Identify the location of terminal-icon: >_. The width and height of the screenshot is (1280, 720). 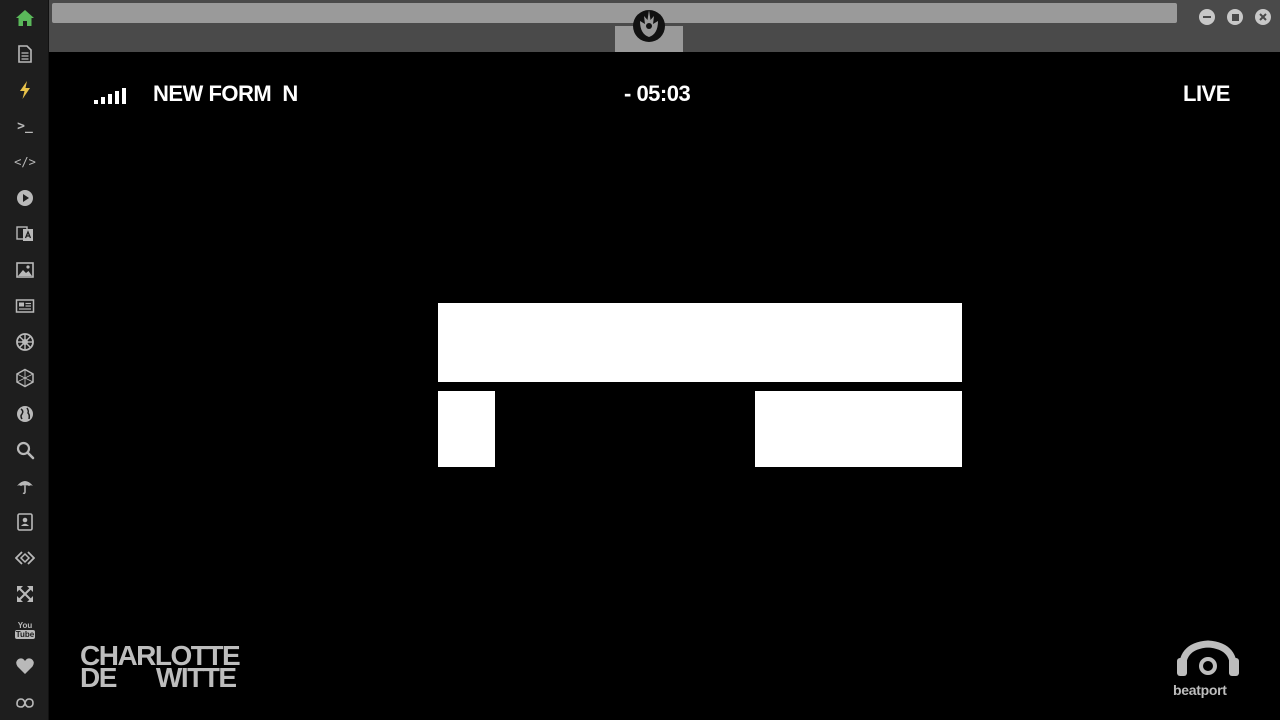
(25, 126).